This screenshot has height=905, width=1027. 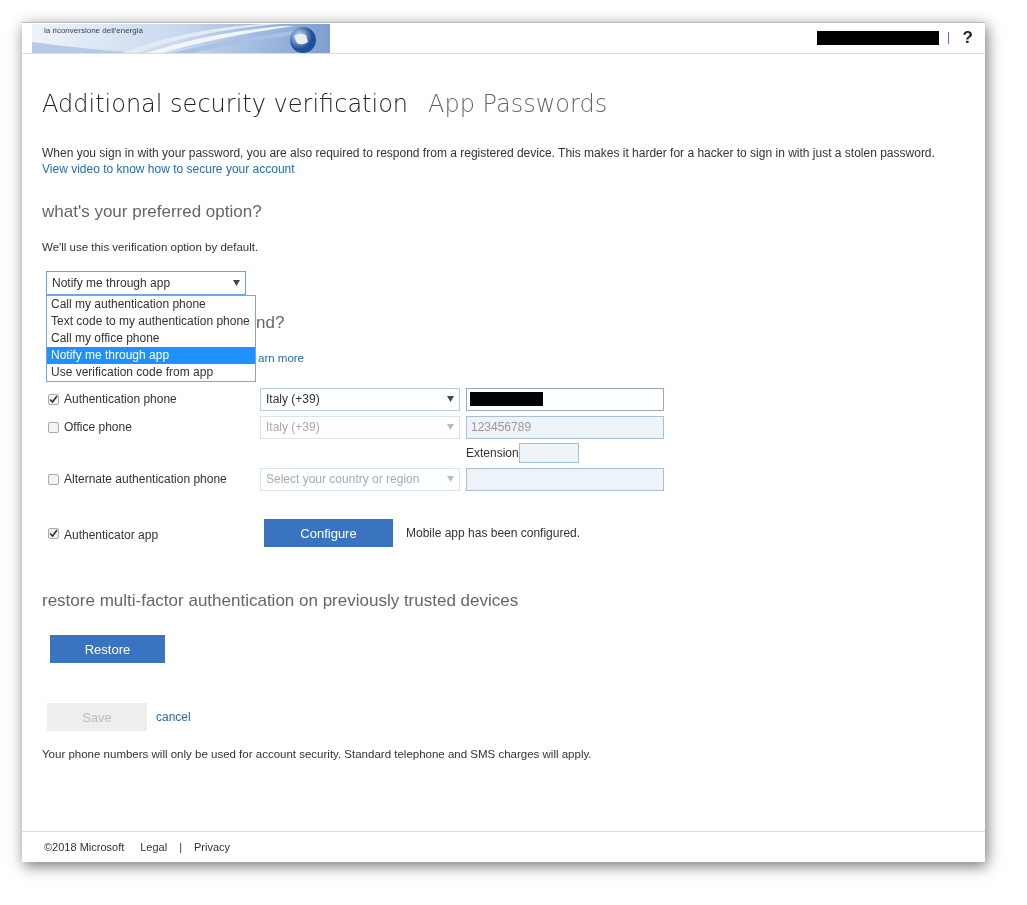 I want to click on method-label: Authenticator app, so click(x=111, y=535).